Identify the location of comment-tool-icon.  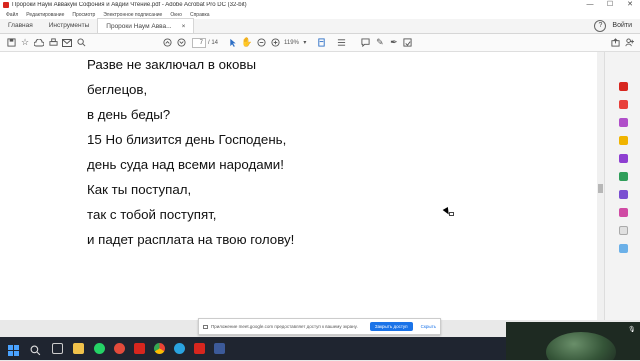
(623, 140).